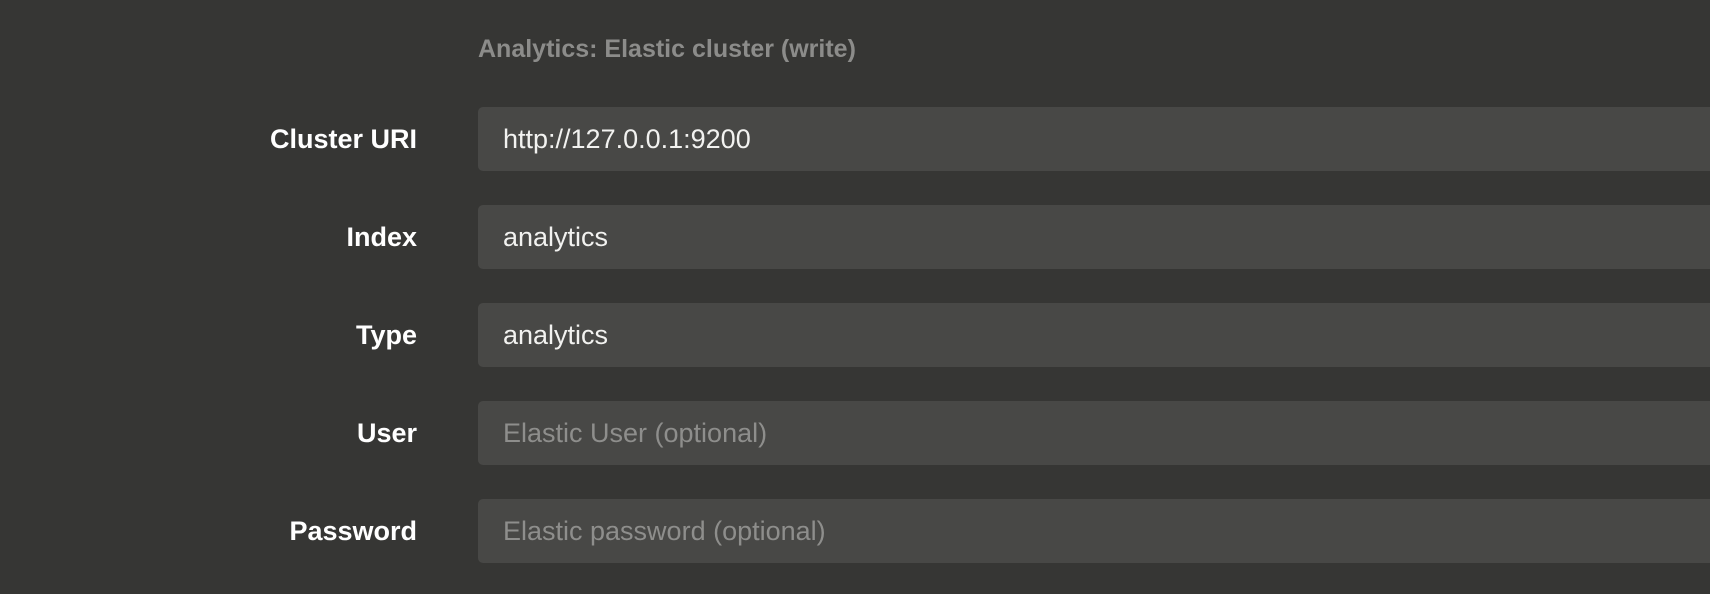 Image resolution: width=1710 pixels, height=594 pixels. What do you see at coordinates (381, 237) in the screenshot?
I see `index-label: Index` at bounding box center [381, 237].